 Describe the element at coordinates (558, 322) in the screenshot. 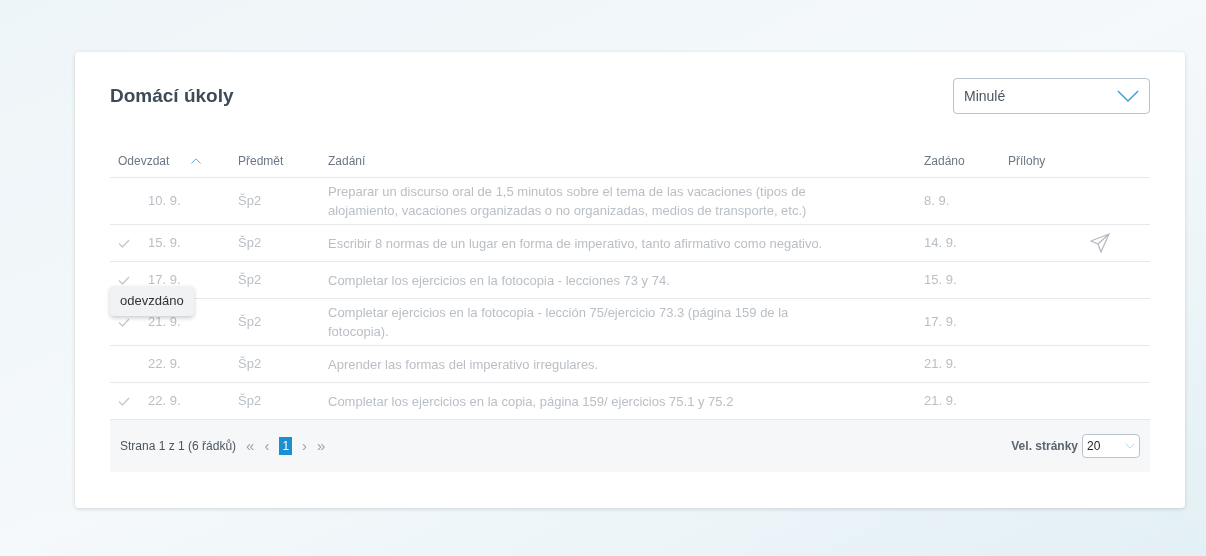

I see `task-text: Completar ejercicios en la fotocopia - lección 75/ejercicio 73.3 (página 159 de la fotocopia).` at that location.